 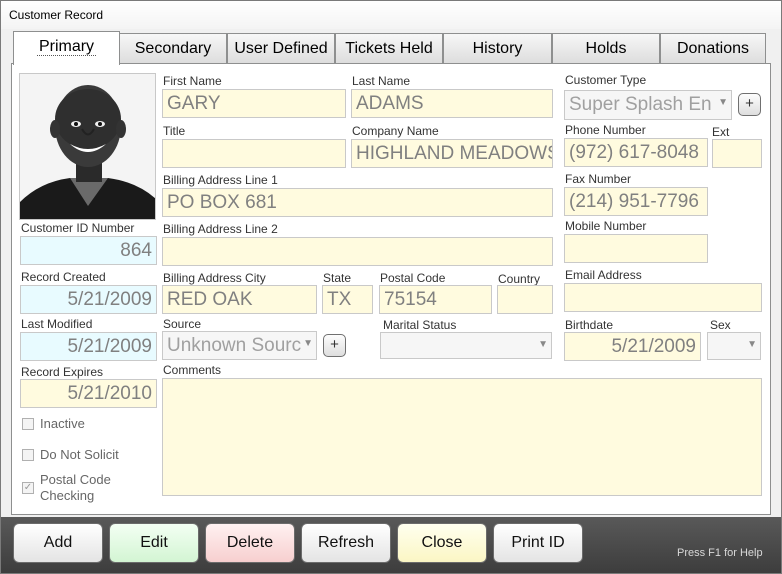 I want to click on help-hint: Press F1 for Help, so click(x=720, y=553).